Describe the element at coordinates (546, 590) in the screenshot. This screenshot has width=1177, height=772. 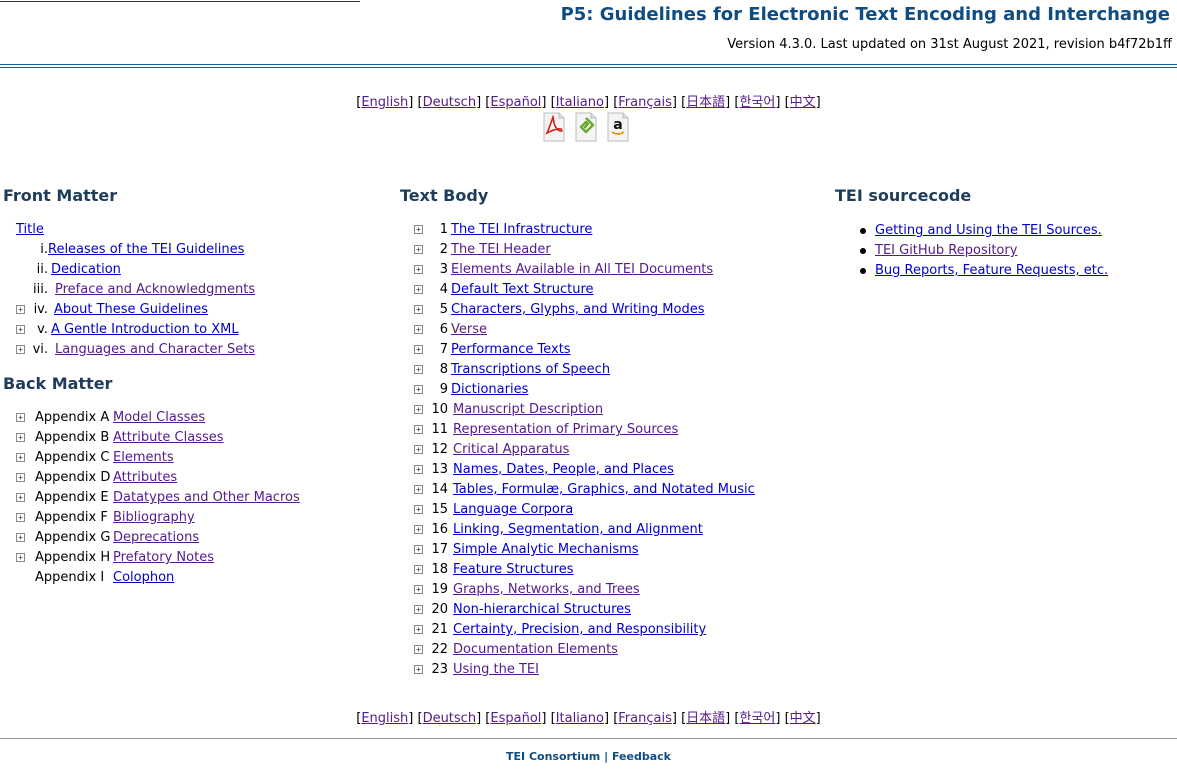
I see `chapter-link: Graphs, Networks, and Trees` at that location.